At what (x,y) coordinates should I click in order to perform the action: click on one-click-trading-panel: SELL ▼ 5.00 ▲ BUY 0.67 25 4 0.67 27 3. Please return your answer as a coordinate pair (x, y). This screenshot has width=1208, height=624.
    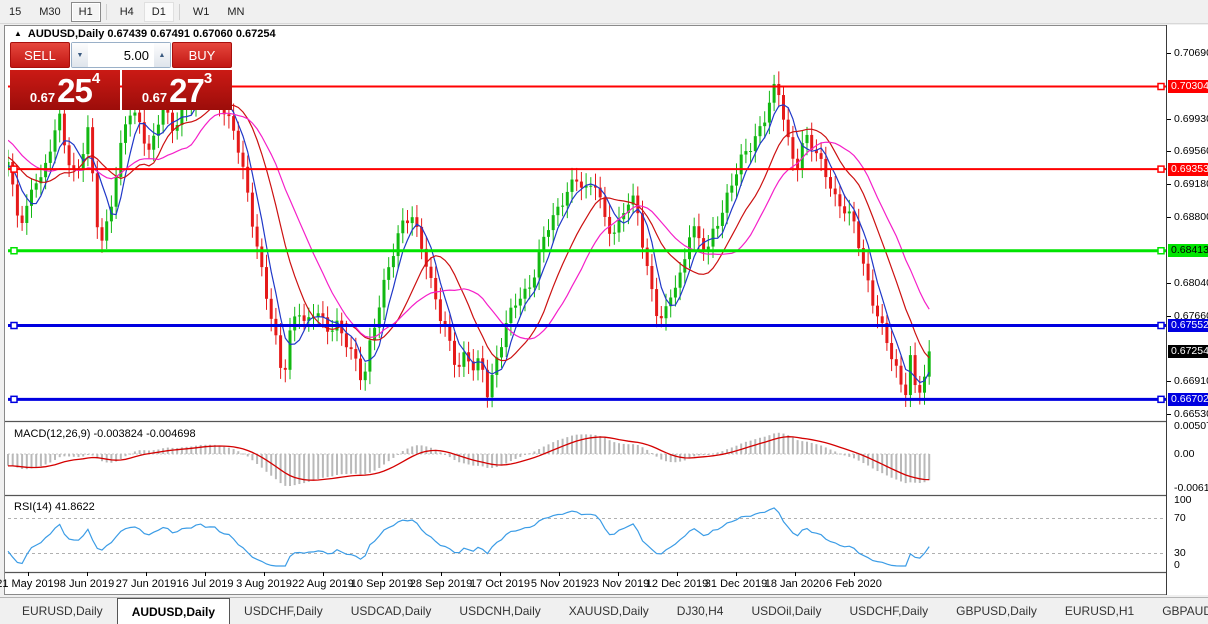
    Looking at the image, I should click on (121, 76).